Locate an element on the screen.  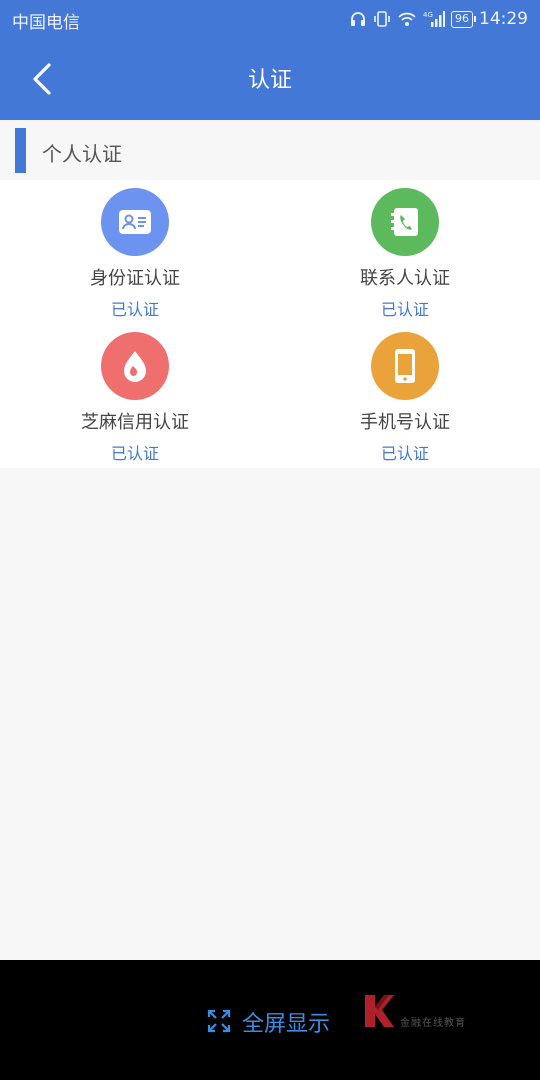
verification-item-mobile: 手机号认证 已认证 is located at coordinates (405, 396).